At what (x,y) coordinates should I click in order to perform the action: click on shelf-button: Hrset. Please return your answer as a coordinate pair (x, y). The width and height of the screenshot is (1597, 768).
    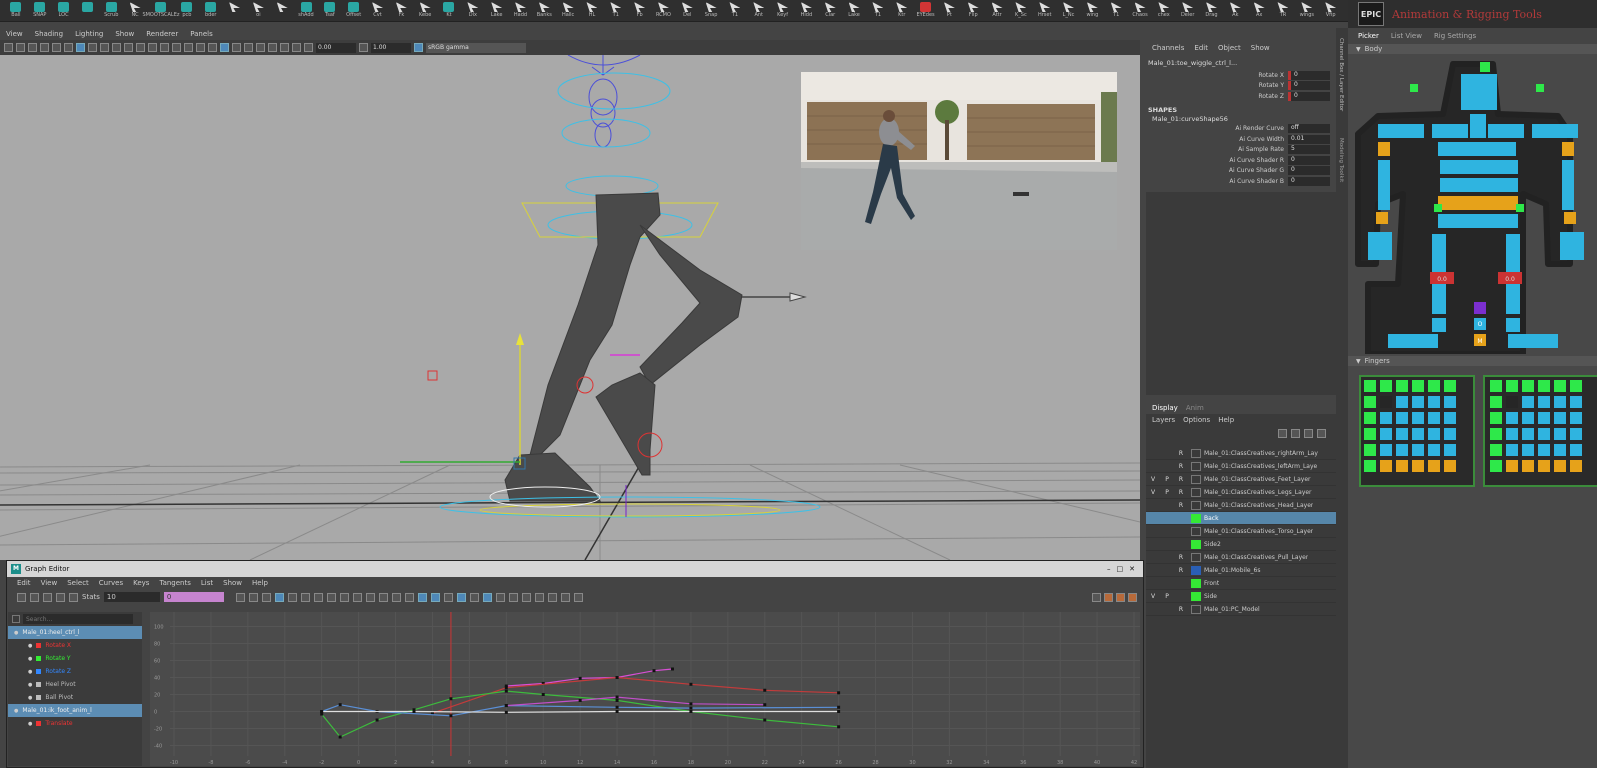
    Looking at the image, I should click on (1045, 11).